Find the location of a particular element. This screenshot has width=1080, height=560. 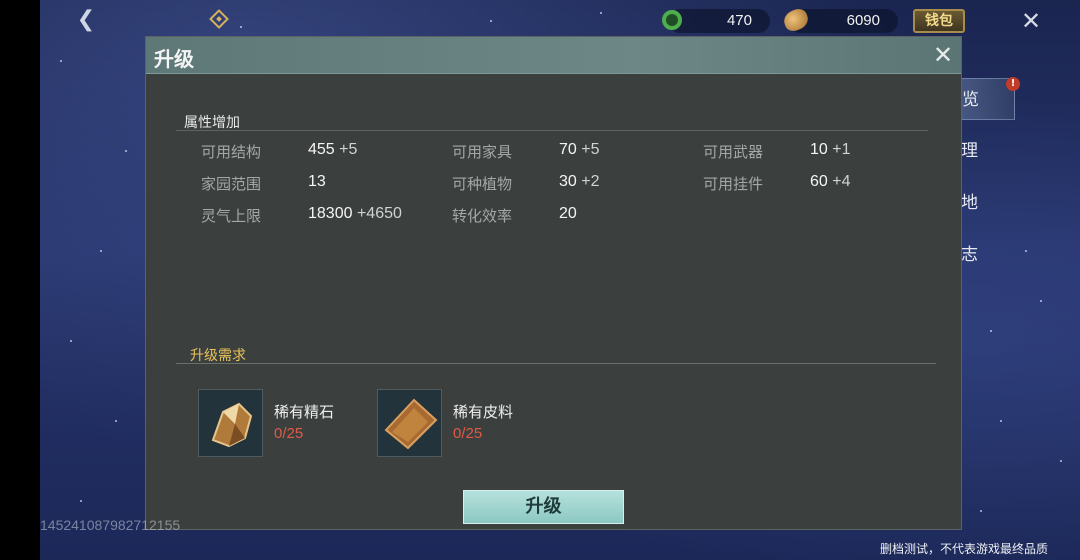

side-menu-item-manage: 理 is located at coordinates (985, 156).